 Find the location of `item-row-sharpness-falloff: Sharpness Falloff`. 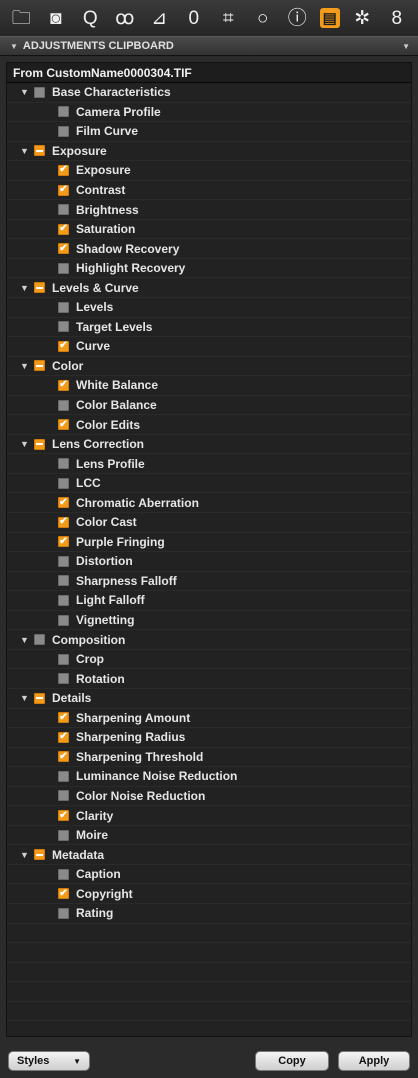

item-row-sharpness-falloff: Sharpness Falloff is located at coordinates (209, 582).